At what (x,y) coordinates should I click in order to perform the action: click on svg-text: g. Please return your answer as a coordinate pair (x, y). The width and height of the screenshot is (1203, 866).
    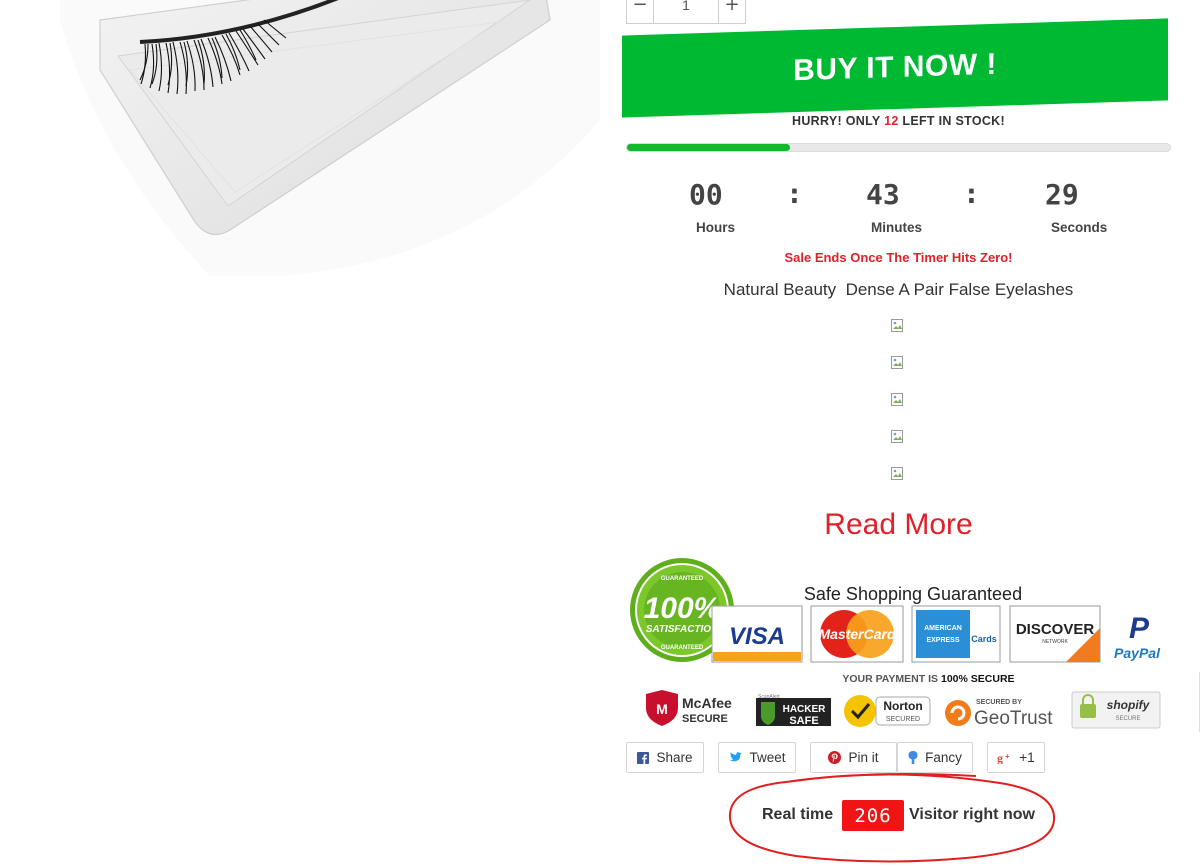
    Looking at the image, I should click on (1000, 758).